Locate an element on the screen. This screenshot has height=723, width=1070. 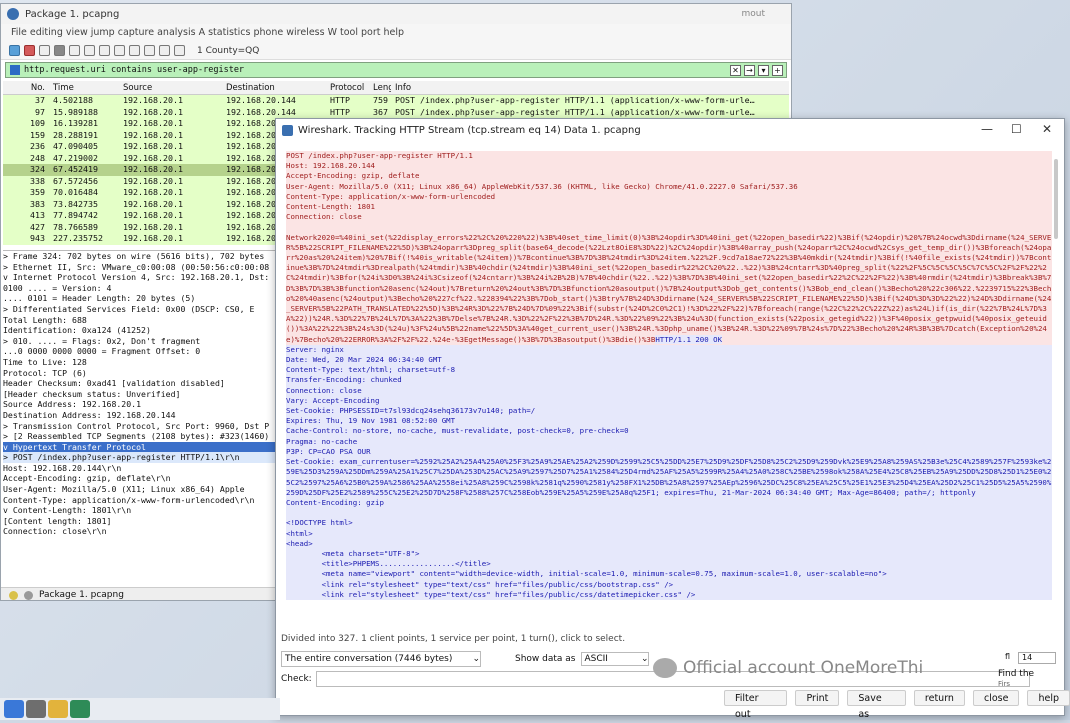
detail-line: Connection: close\r\n is located at coordinates (148, 531).